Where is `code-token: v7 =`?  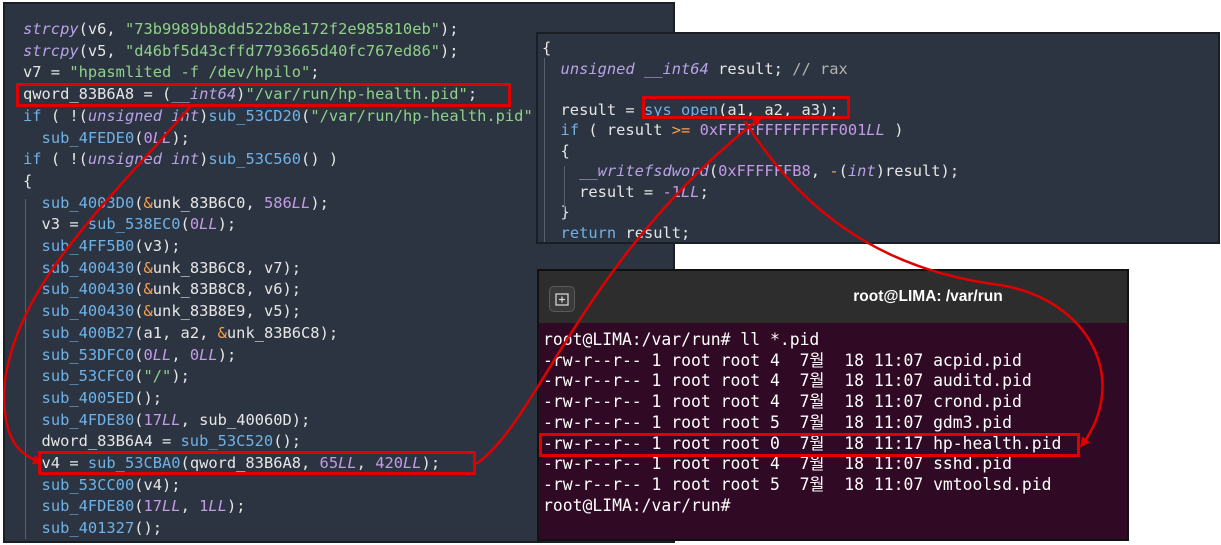 code-token: v7 = is located at coordinates (46, 72).